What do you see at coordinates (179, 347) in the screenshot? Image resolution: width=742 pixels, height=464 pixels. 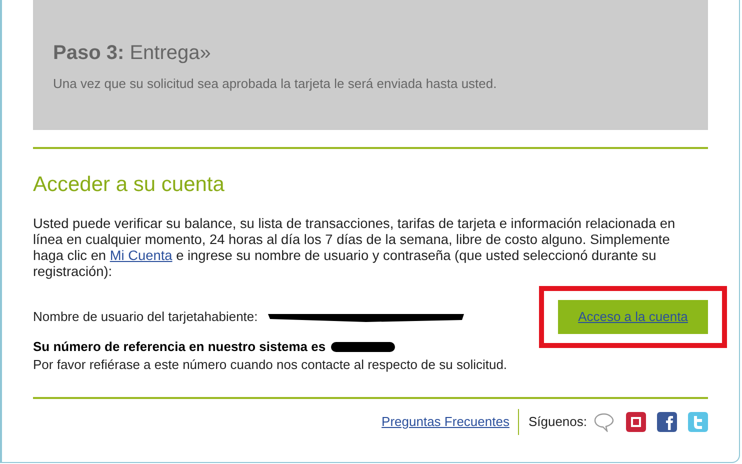 I see `reference-label: Su número de referencia en nuestro sistema es` at bounding box center [179, 347].